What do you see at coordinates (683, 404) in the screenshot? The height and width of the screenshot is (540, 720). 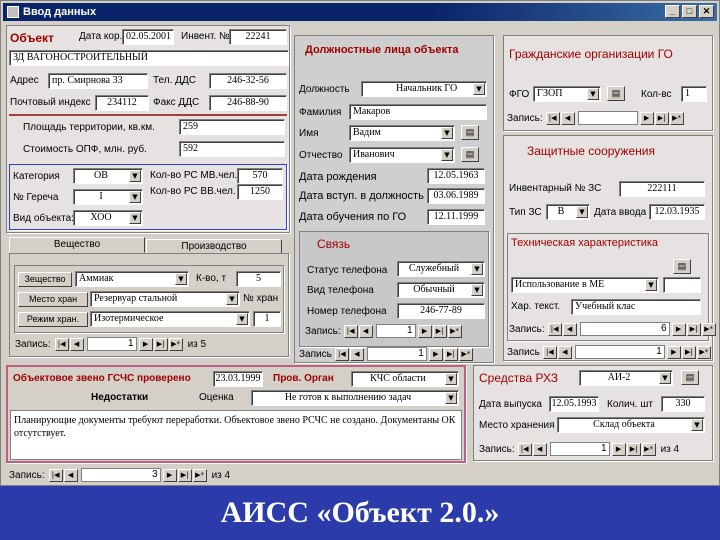 I see `count-field: 330` at bounding box center [683, 404].